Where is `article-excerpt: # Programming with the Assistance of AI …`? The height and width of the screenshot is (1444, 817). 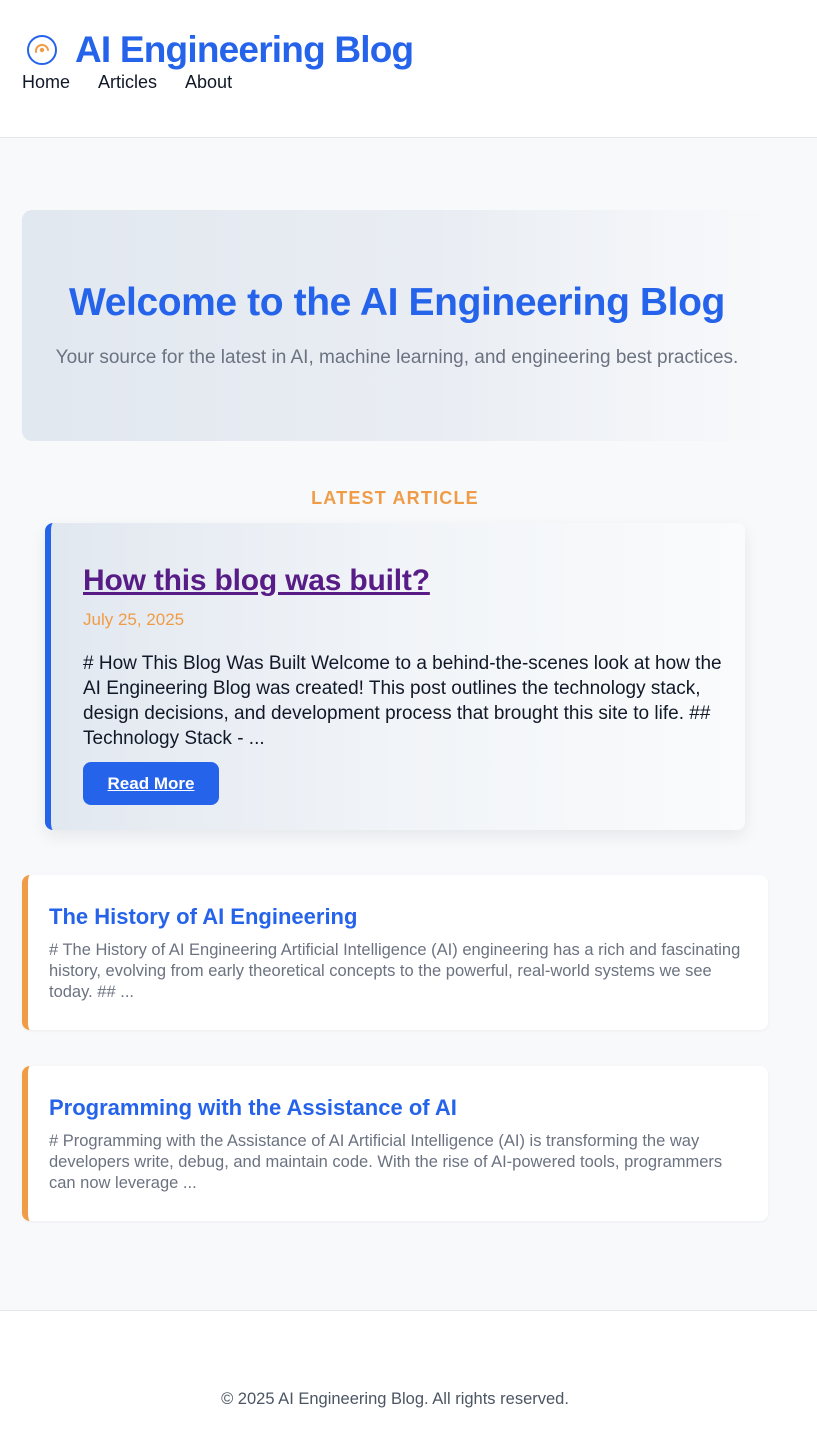
article-excerpt: # Programming with the Assistance of AI … is located at coordinates (386, 1162).